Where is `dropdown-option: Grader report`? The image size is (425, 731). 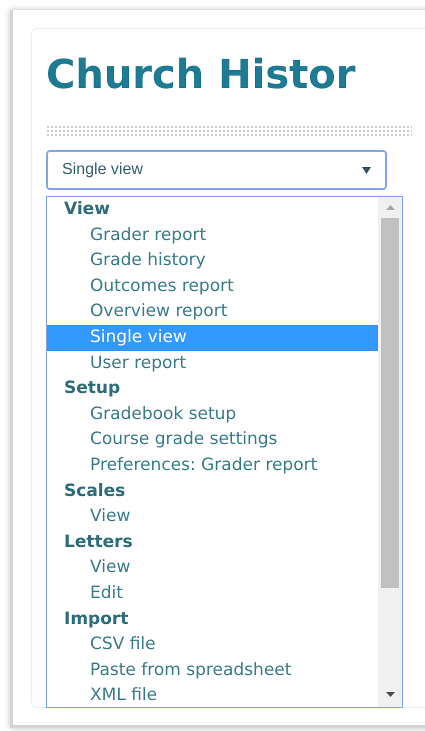
dropdown-option: Grader report is located at coordinates (212, 235).